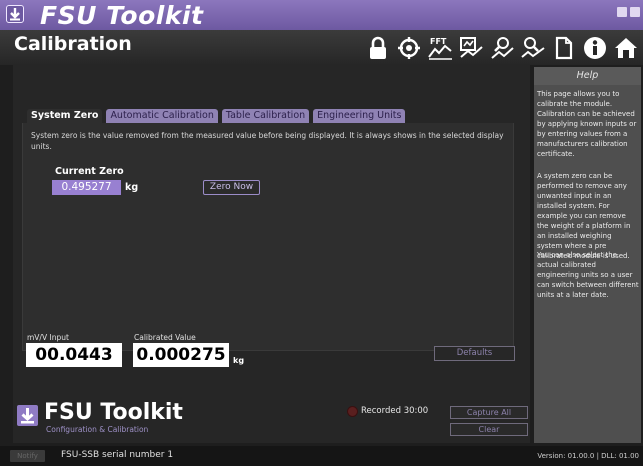 Image resolution: width=643 pixels, height=466 pixels. What do you see at coordinates (181, 355) in the screenshot?
I see `calibrated-value: 0.000275` at bounding box center [181, 355].